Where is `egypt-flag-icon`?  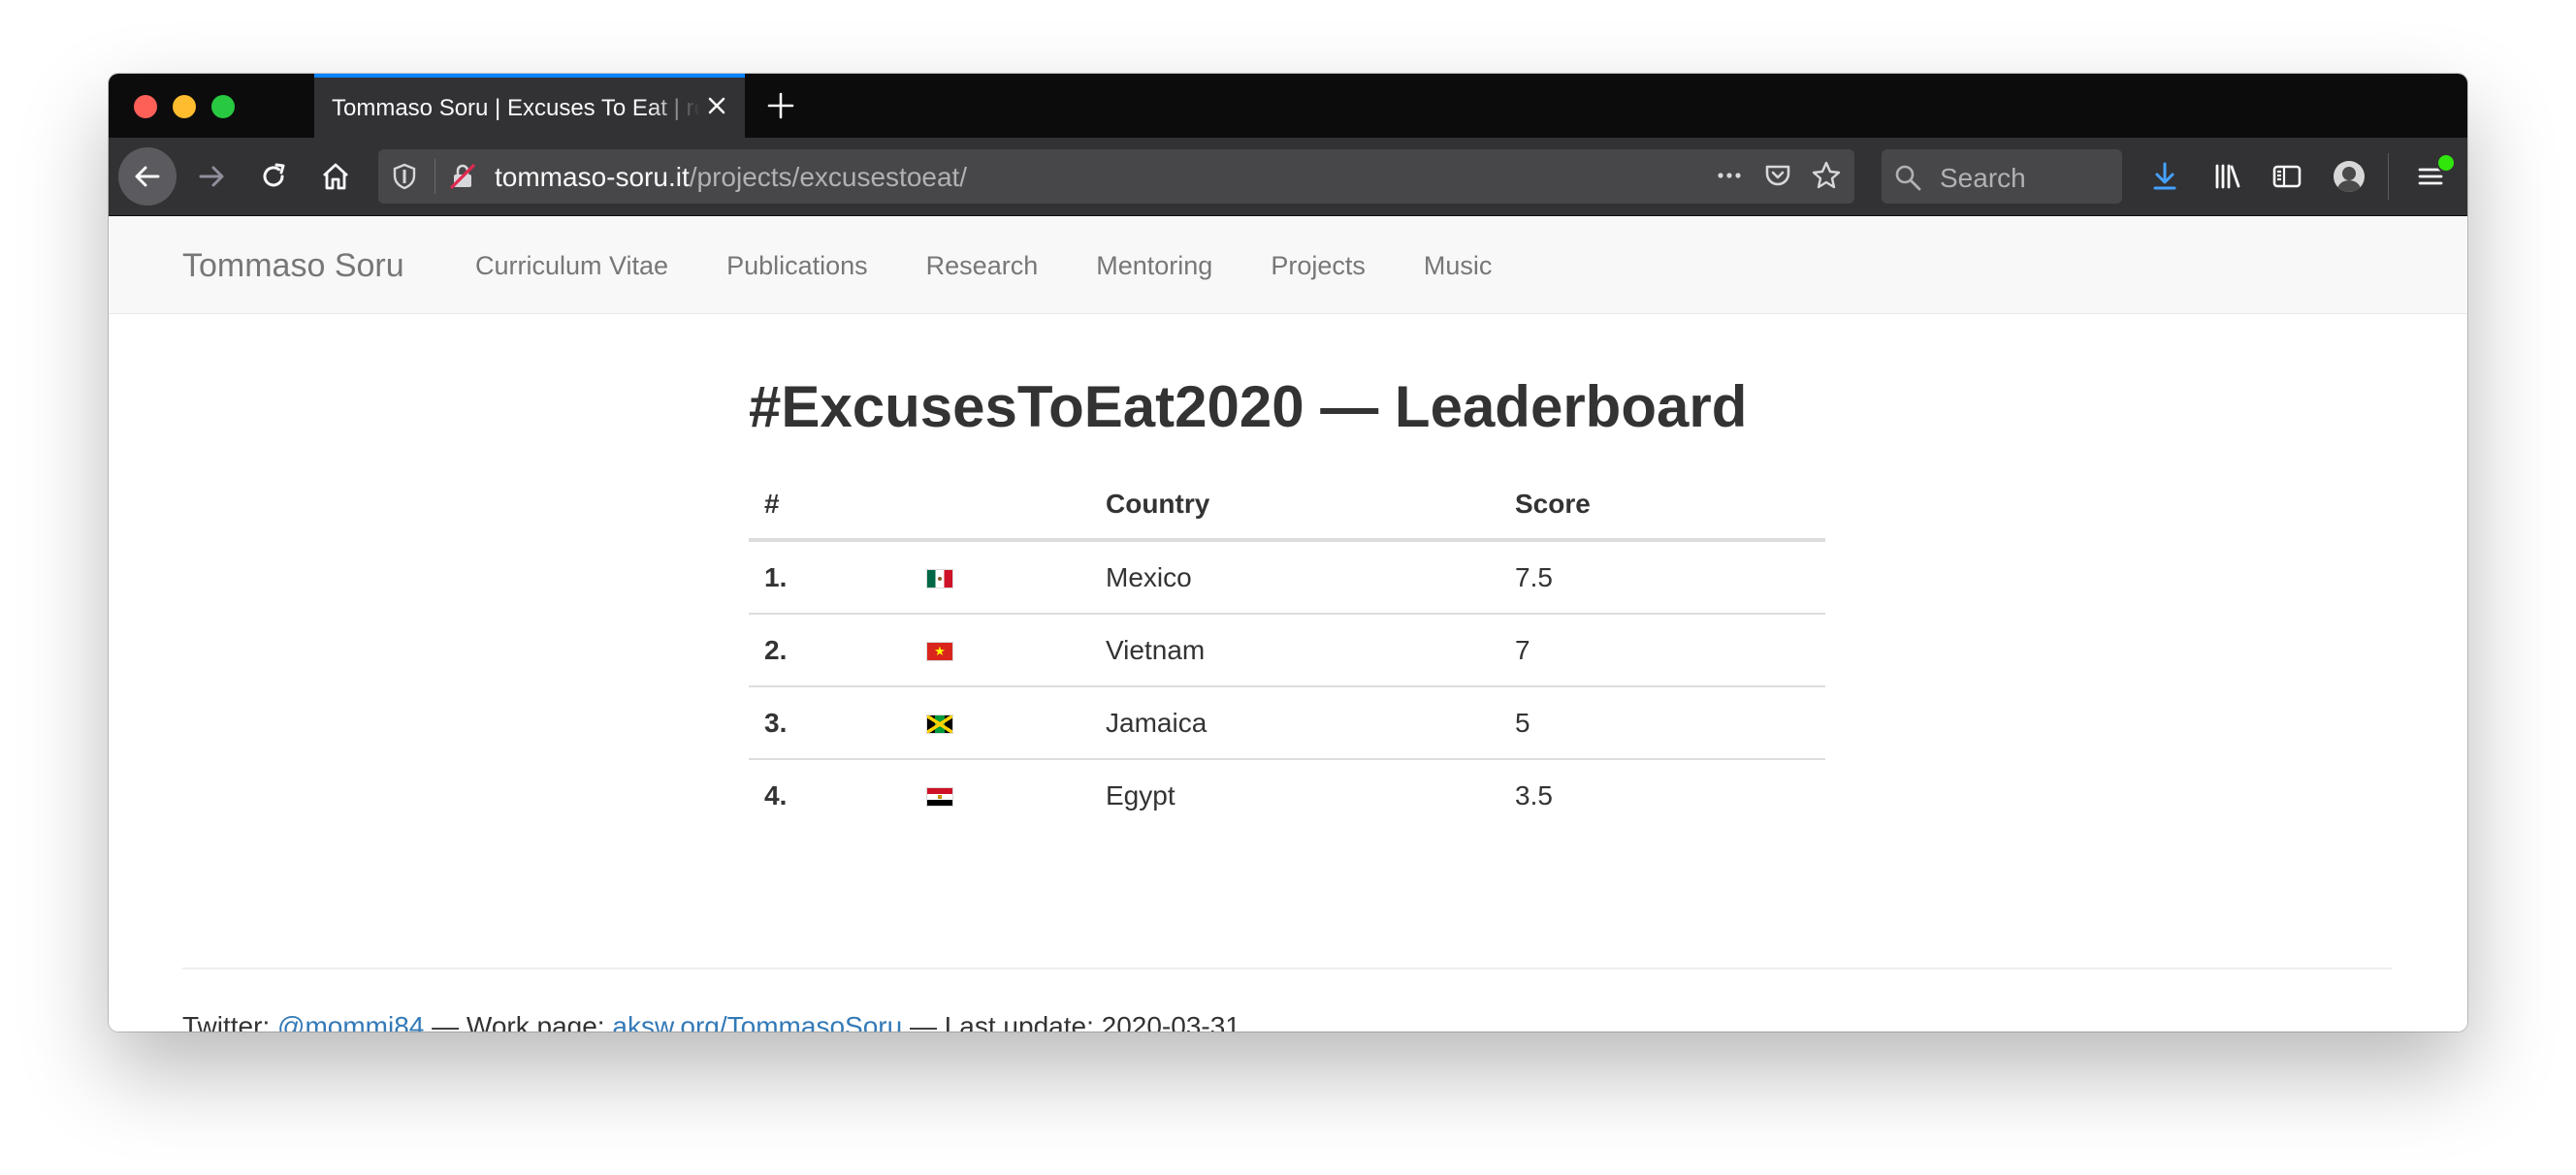 egypt-flag-icon is located at coordinates (939, 798).